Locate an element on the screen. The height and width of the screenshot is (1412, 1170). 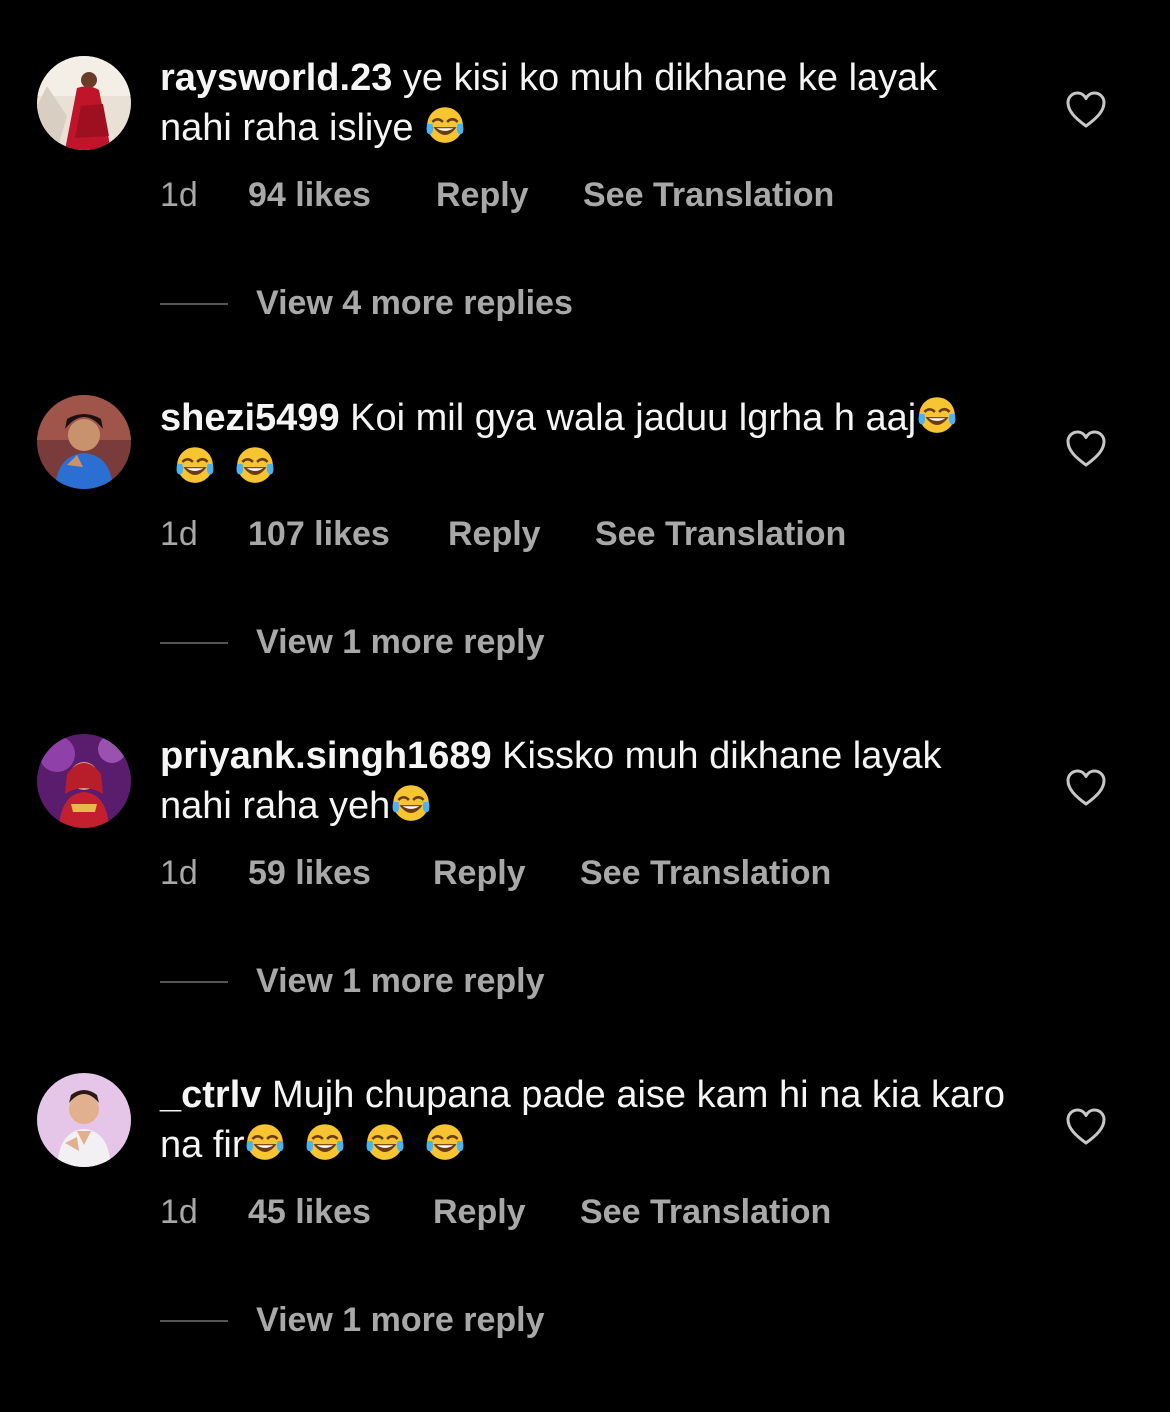
comment-likes: 45 likes is located at coordinates (340, 1212).